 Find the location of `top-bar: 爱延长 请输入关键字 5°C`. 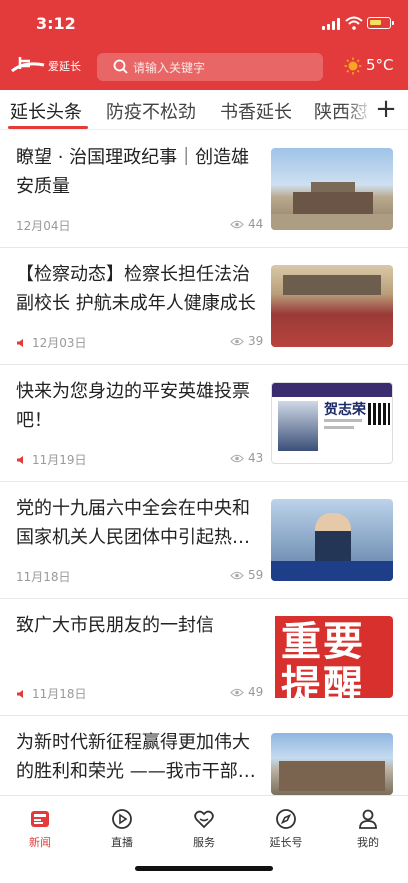

top-bar: 爱延长 请输入关键字 5°C is located at coordinates (204, 67).